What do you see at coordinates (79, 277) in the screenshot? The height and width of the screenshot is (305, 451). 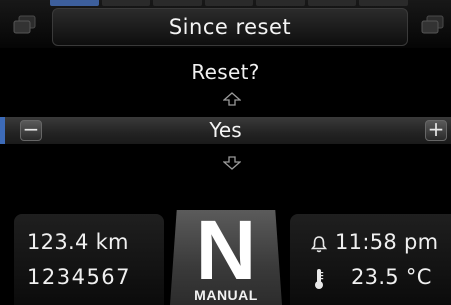 I see `odometer: 1234567` at bounding box center [79, 277].